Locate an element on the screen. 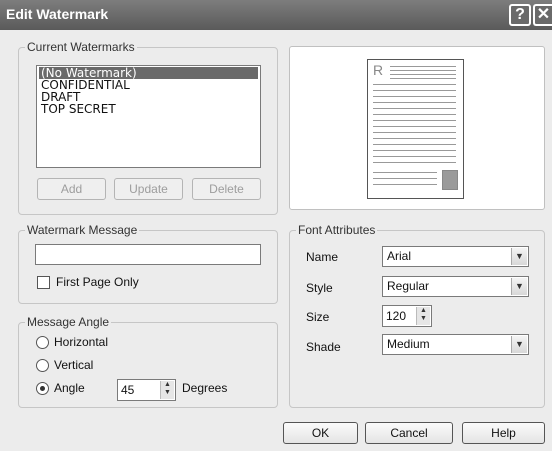 This screenshot has width=552, height=451. update-button: Update is located at coordinates (148, 189).